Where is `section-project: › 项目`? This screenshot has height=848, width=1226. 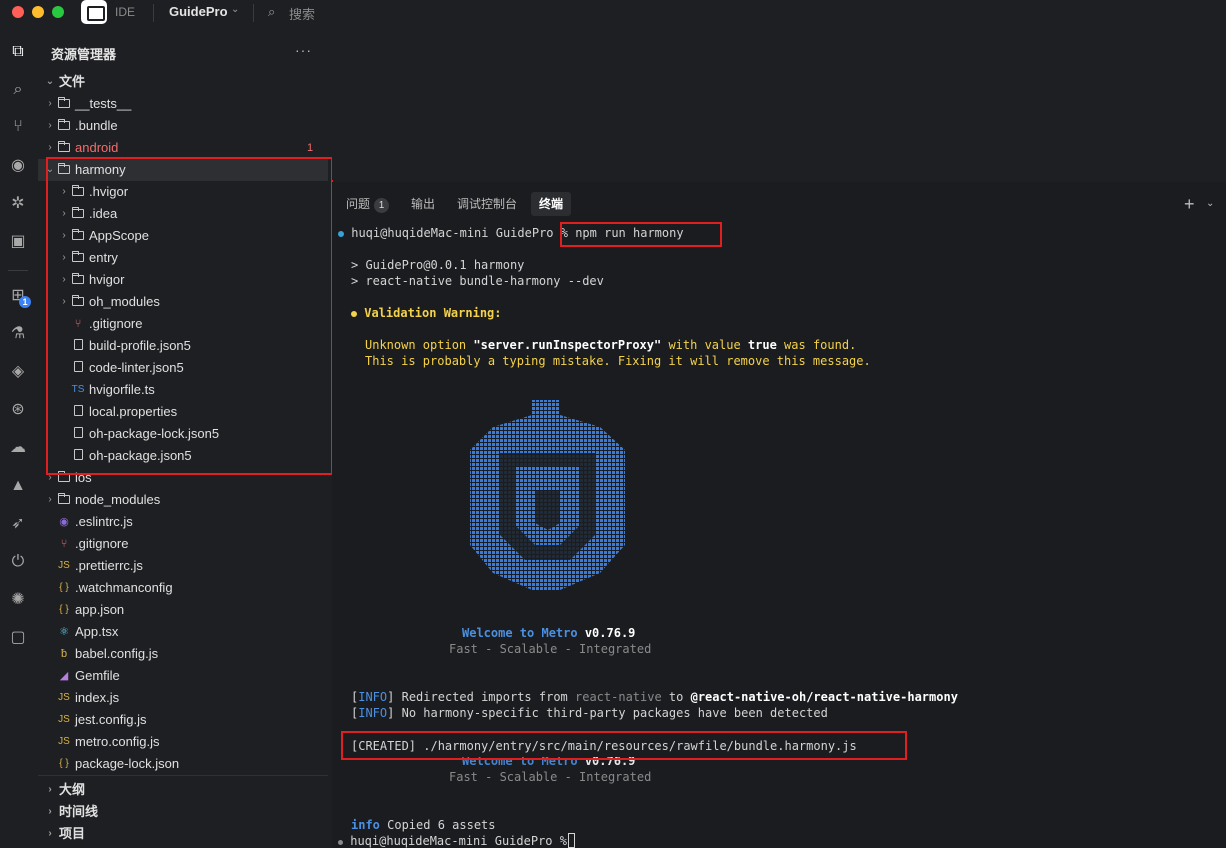 section-project: › 项目 is located at coordinates (183, 834).